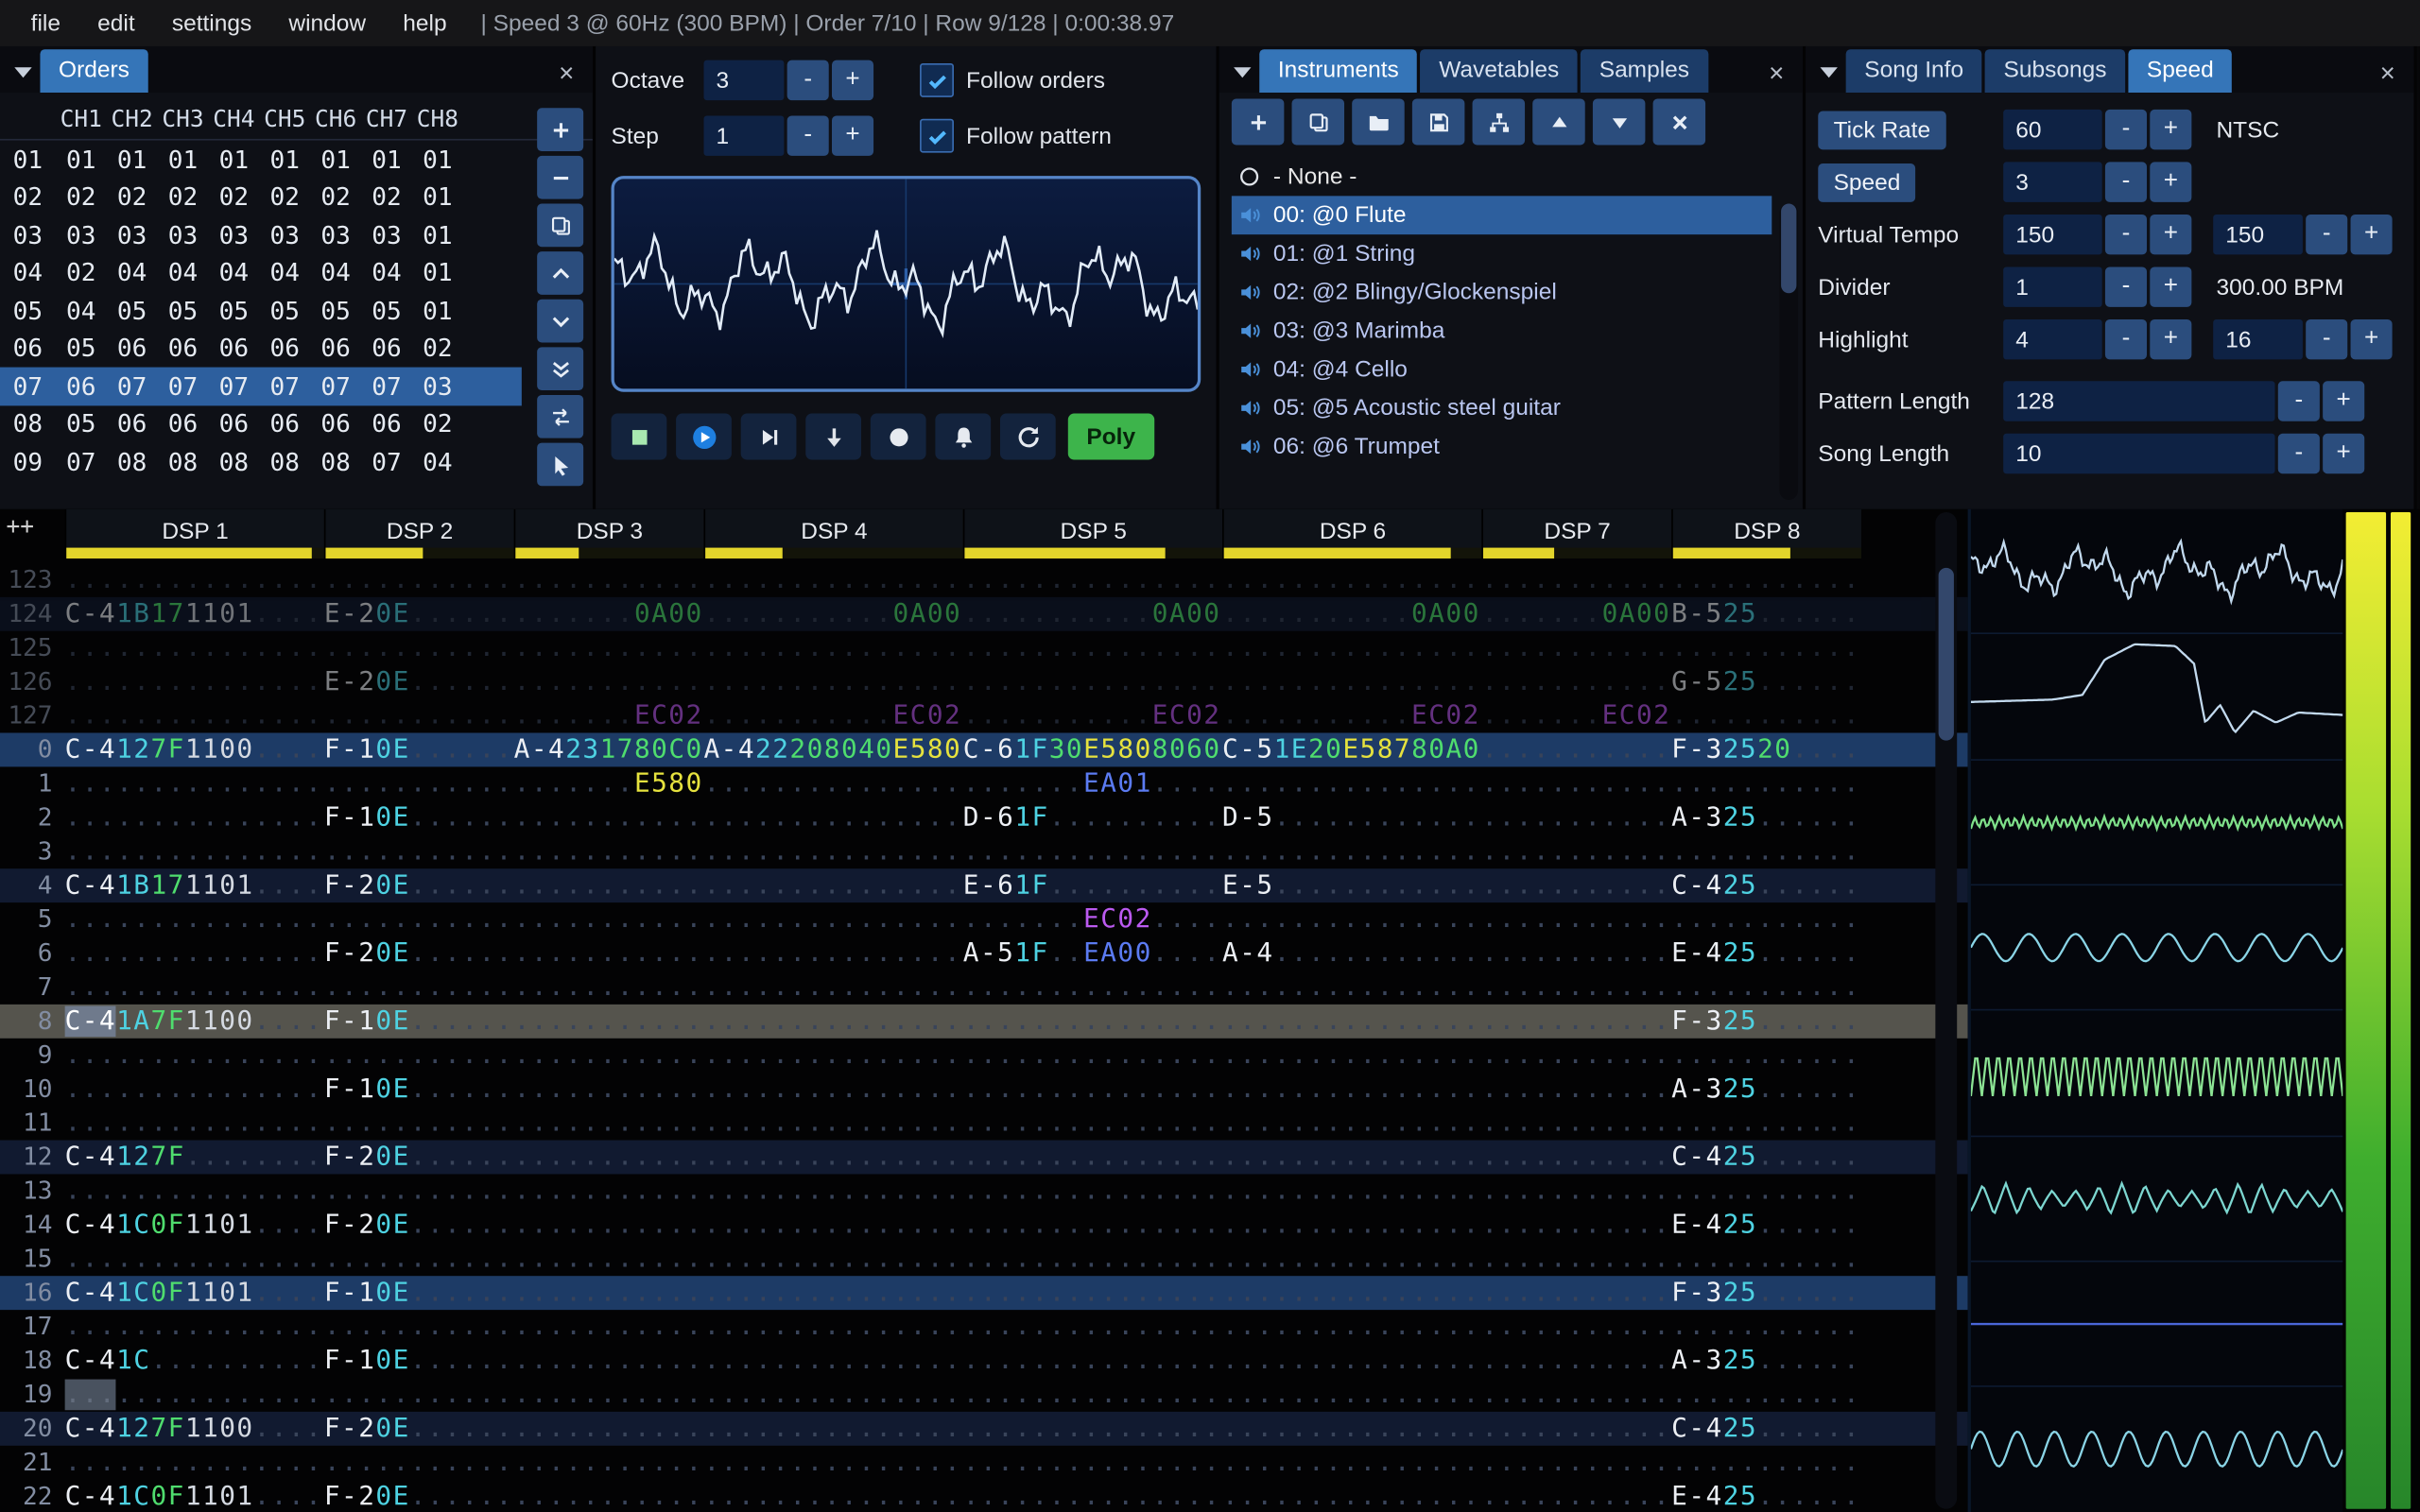 The image size is (2420, 1512). What do you see at coordinates (23, 73) in the screenshot?
I see `collapse-icon` at bounding box center [23, 73].